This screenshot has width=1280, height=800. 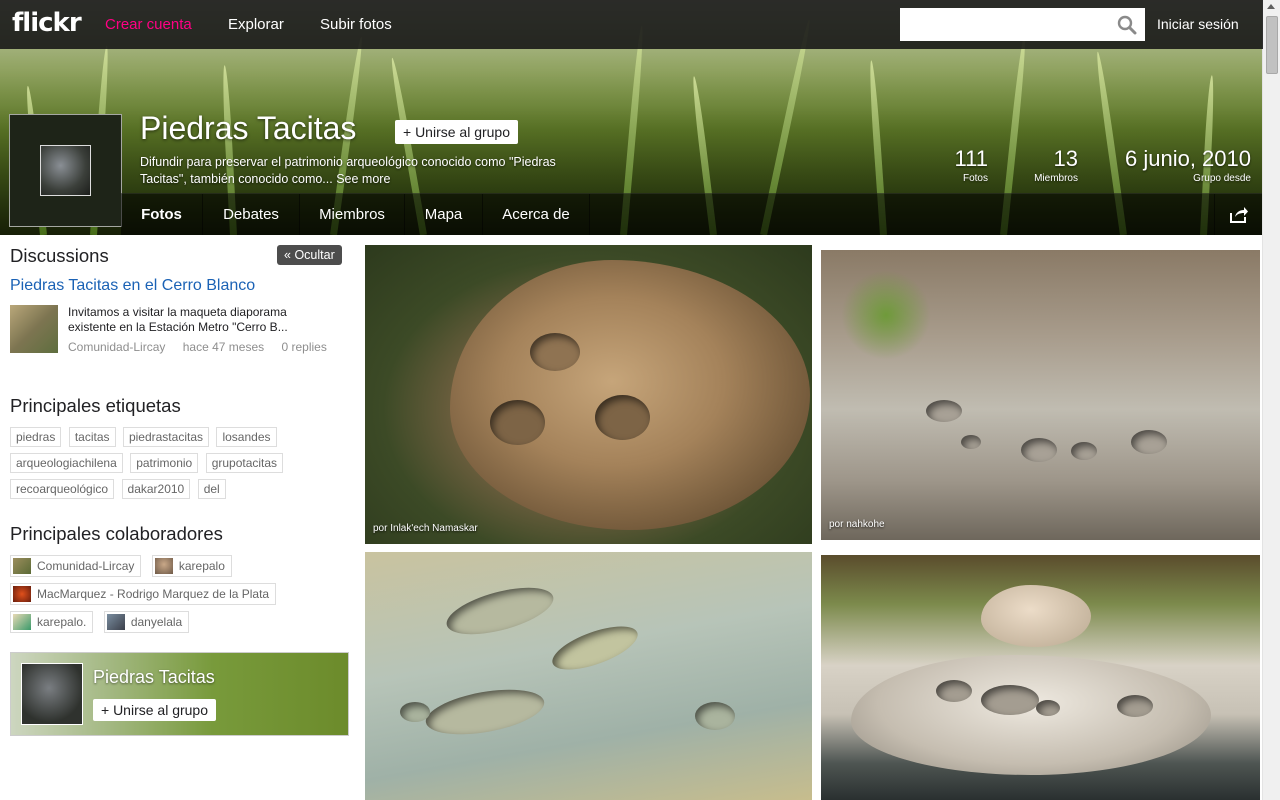 What do you see at coordinates (201, 566) in the screenshot?
I see `contributor-name: karepalo` at bounding box center [201, 566].